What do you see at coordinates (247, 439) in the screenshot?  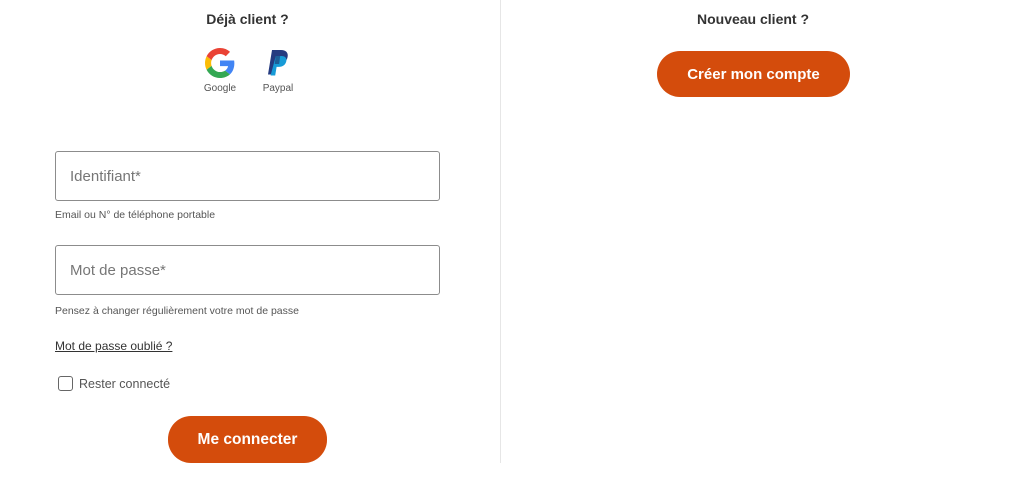 I see `login-button: Me connecter` at bounding box center [247, 439].